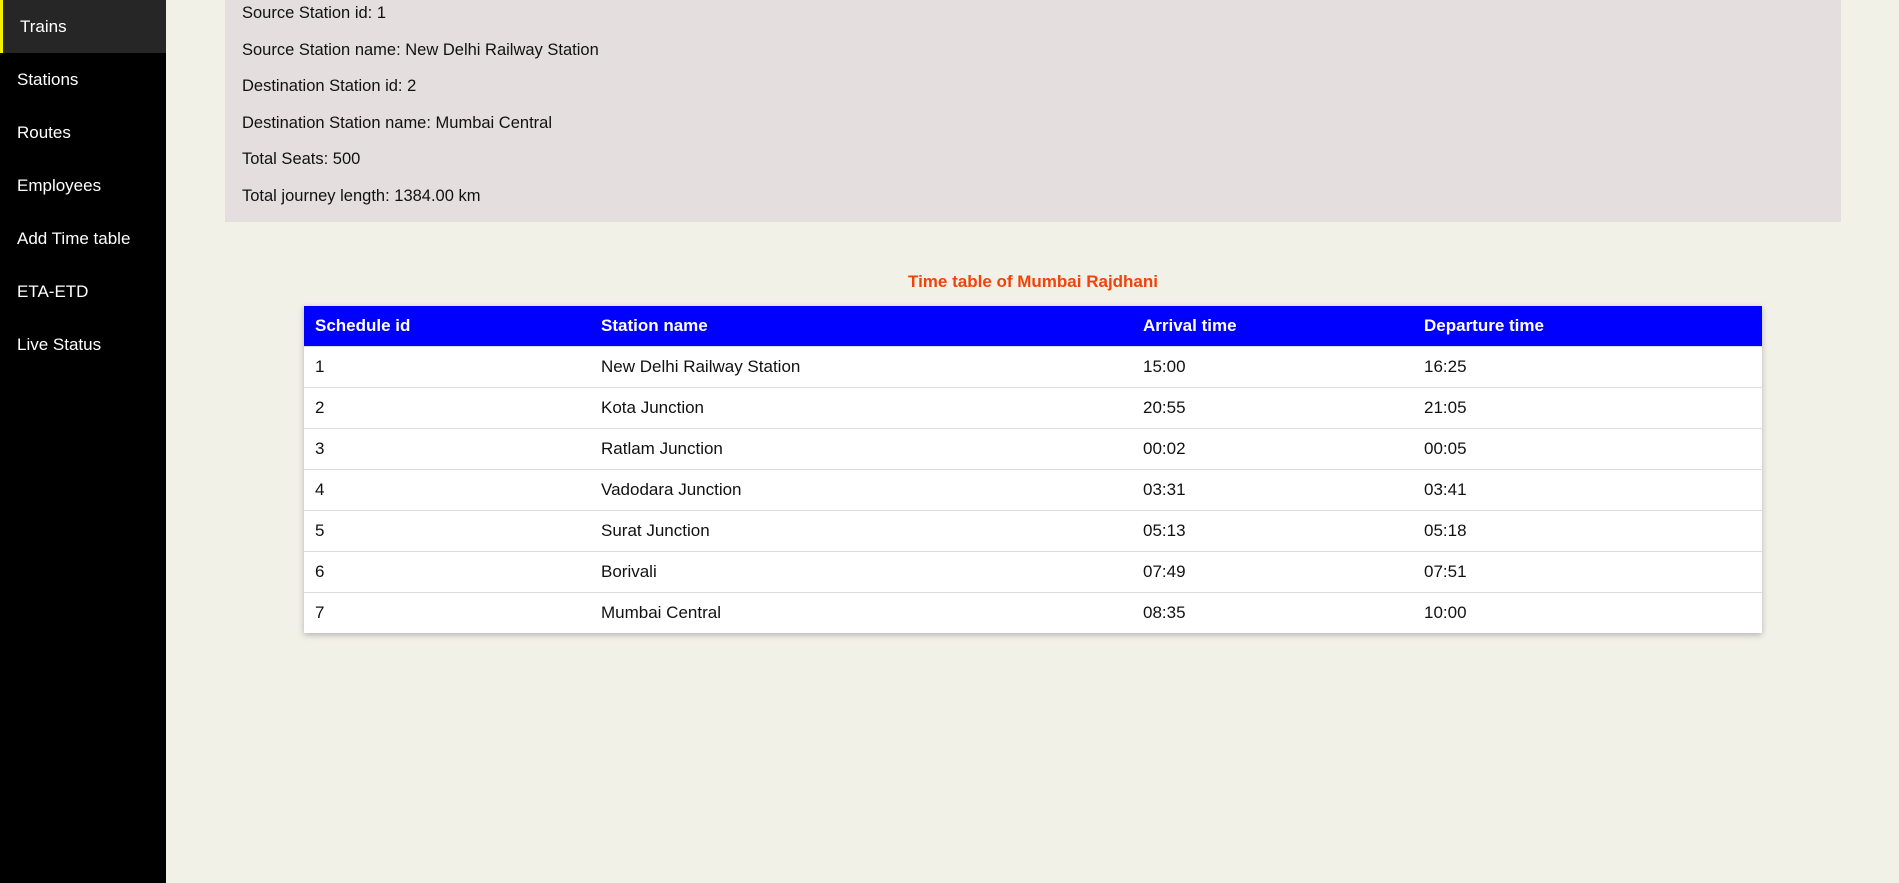  What do you see at coordinates (447, 367) in the screenshot?
I see `schedule-id-cell: 1` at bounding box center [447, 367].